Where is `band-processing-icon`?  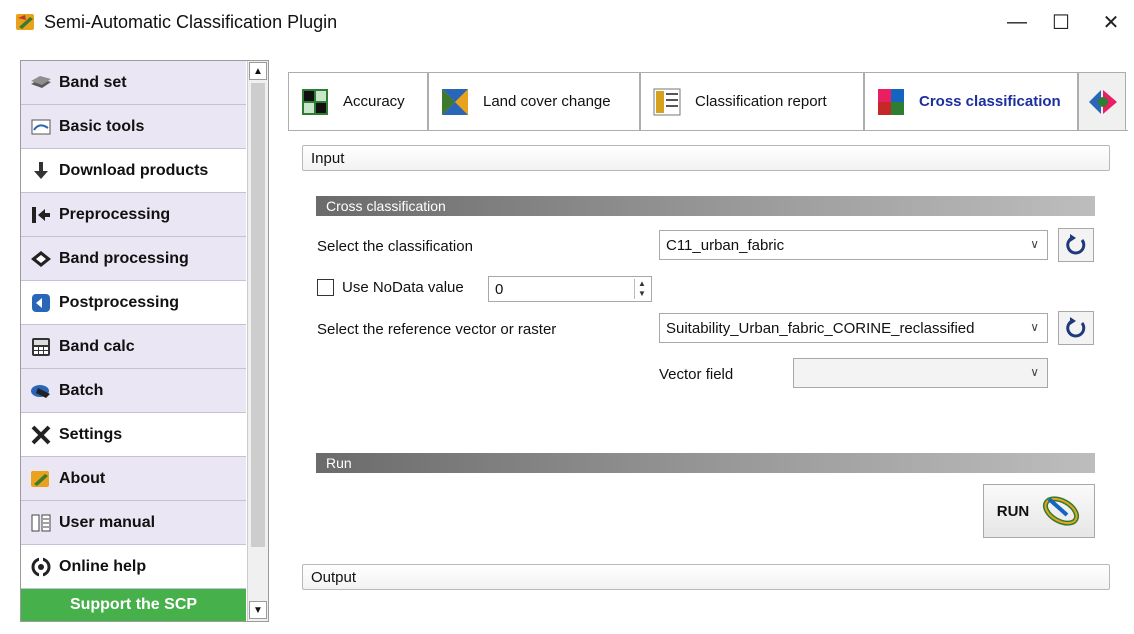
band-processing-icon is located at coordinates (41, 259).